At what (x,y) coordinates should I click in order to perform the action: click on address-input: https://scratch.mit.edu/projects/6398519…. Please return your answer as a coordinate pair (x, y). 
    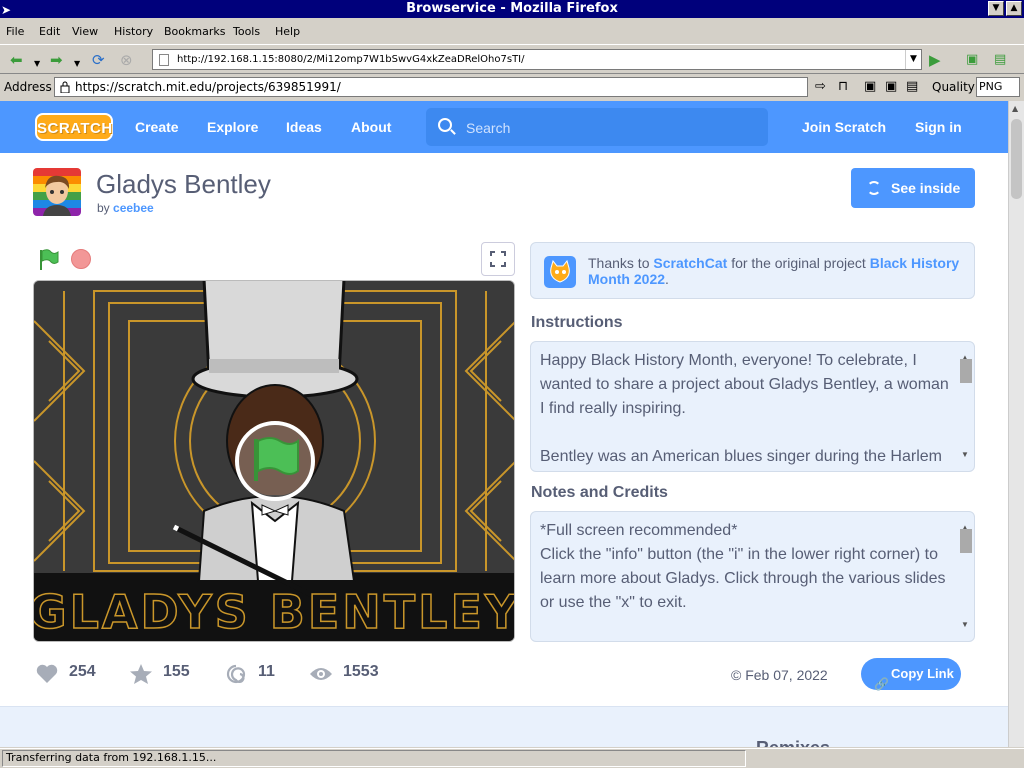
    Looking at the image, I should click on (431, 87).